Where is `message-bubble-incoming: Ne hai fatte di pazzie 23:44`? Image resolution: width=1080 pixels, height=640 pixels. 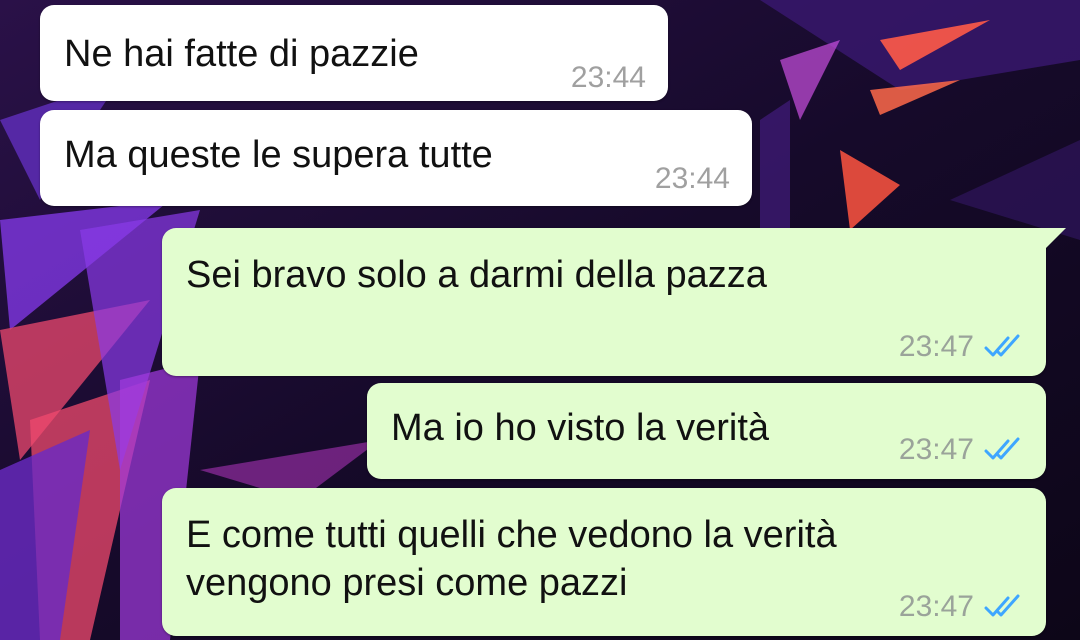
message-bubble-incoming: Ne hai fatte di pazzie 23:44 is located at coordinates (354, 53).